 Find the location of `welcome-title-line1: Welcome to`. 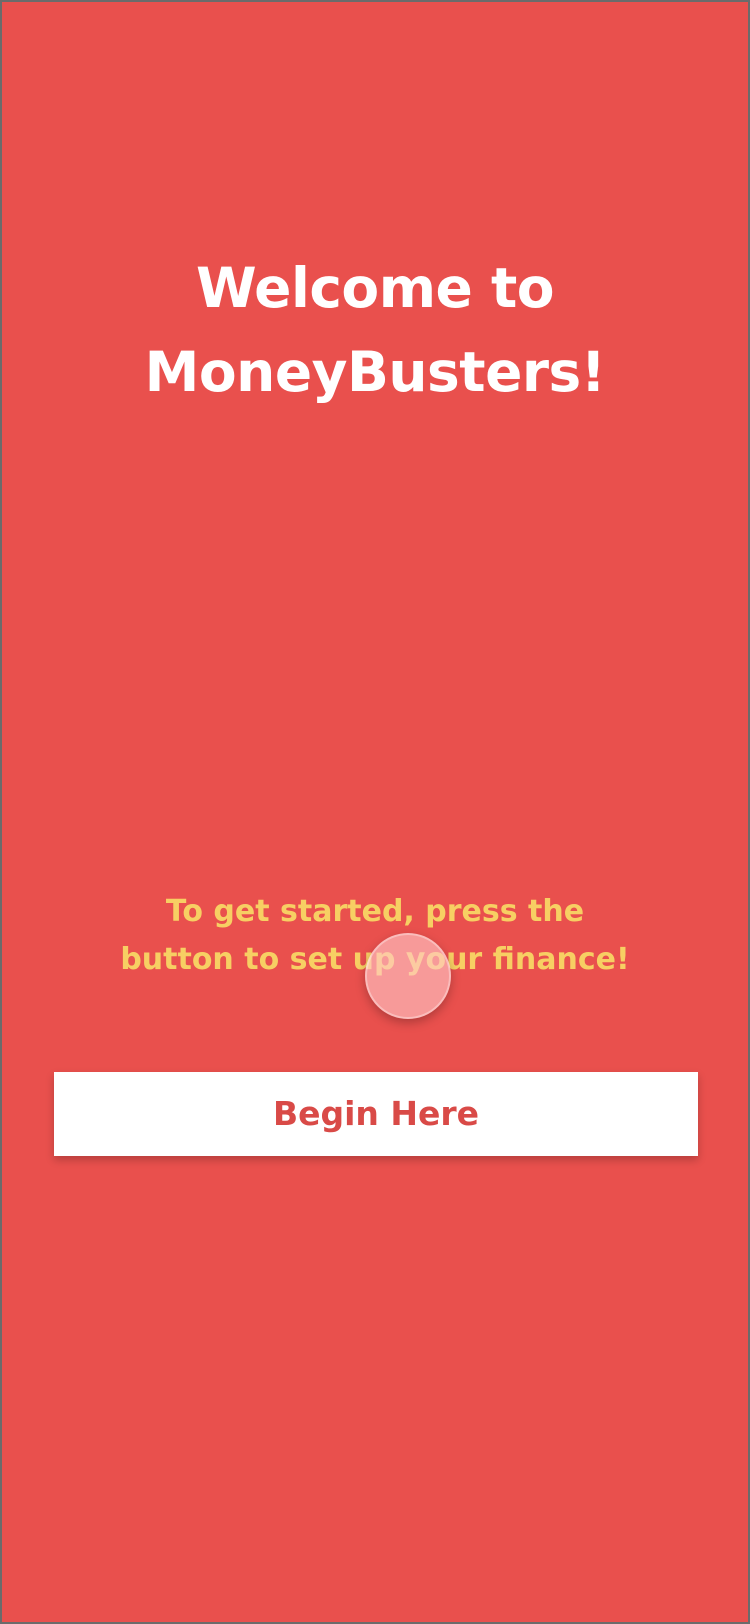

welcome-title-line1: Welcome to is located at coordinates (375, 288).